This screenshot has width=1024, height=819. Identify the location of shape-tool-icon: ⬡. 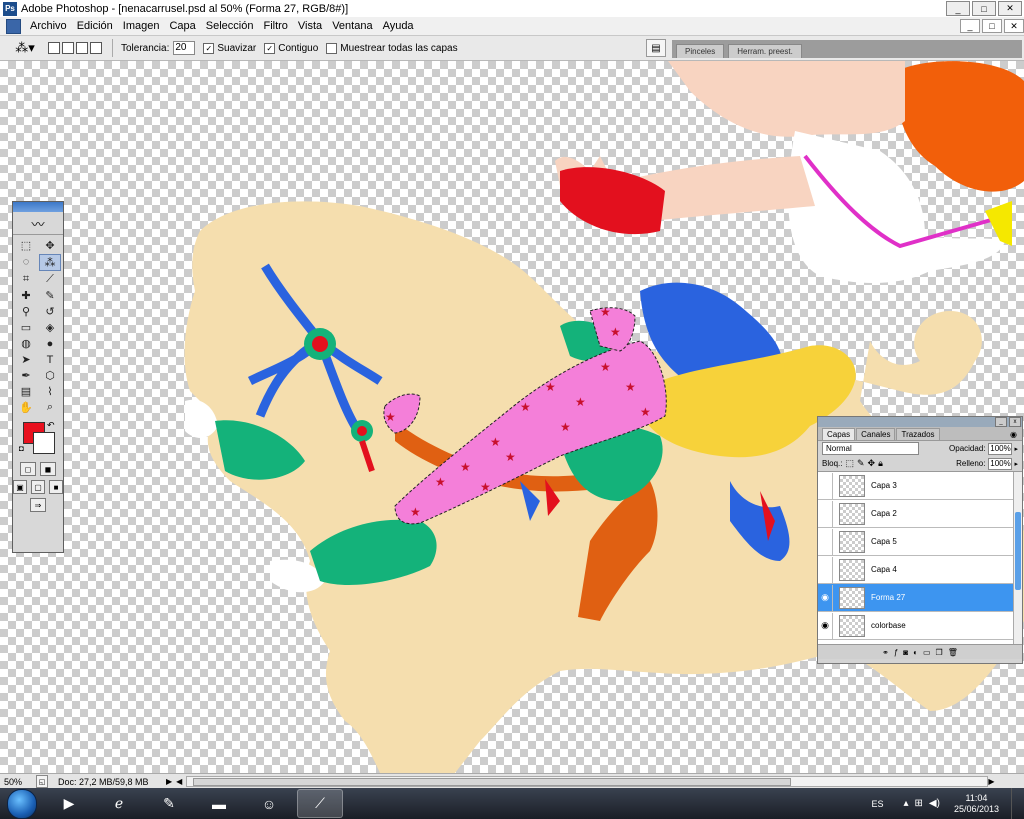
(50, 375).